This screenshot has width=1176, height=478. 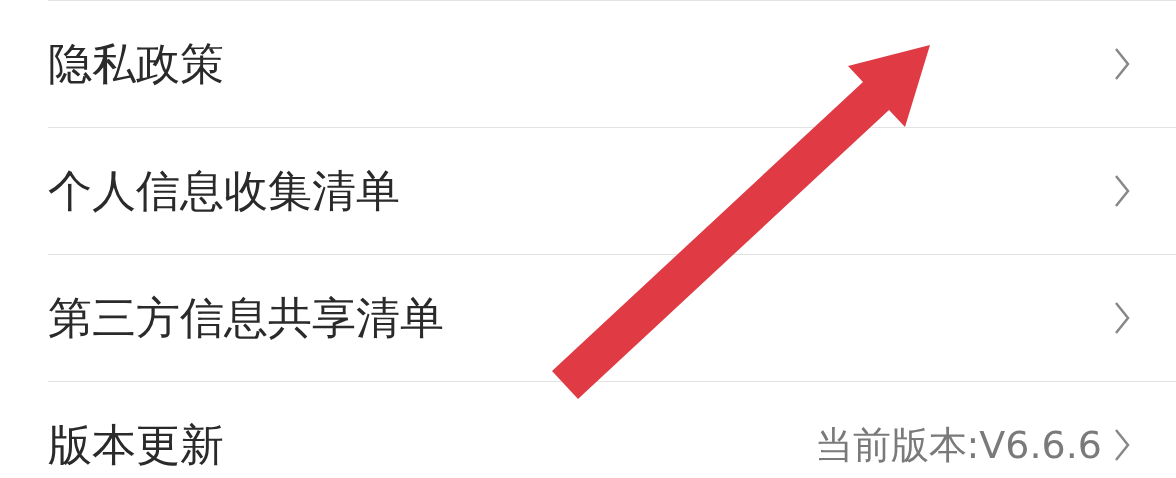 What do you see at coordinates (136, 63) in the screenshot?
I see `row-title: 隐私政策` at bounding box center [136, 63].